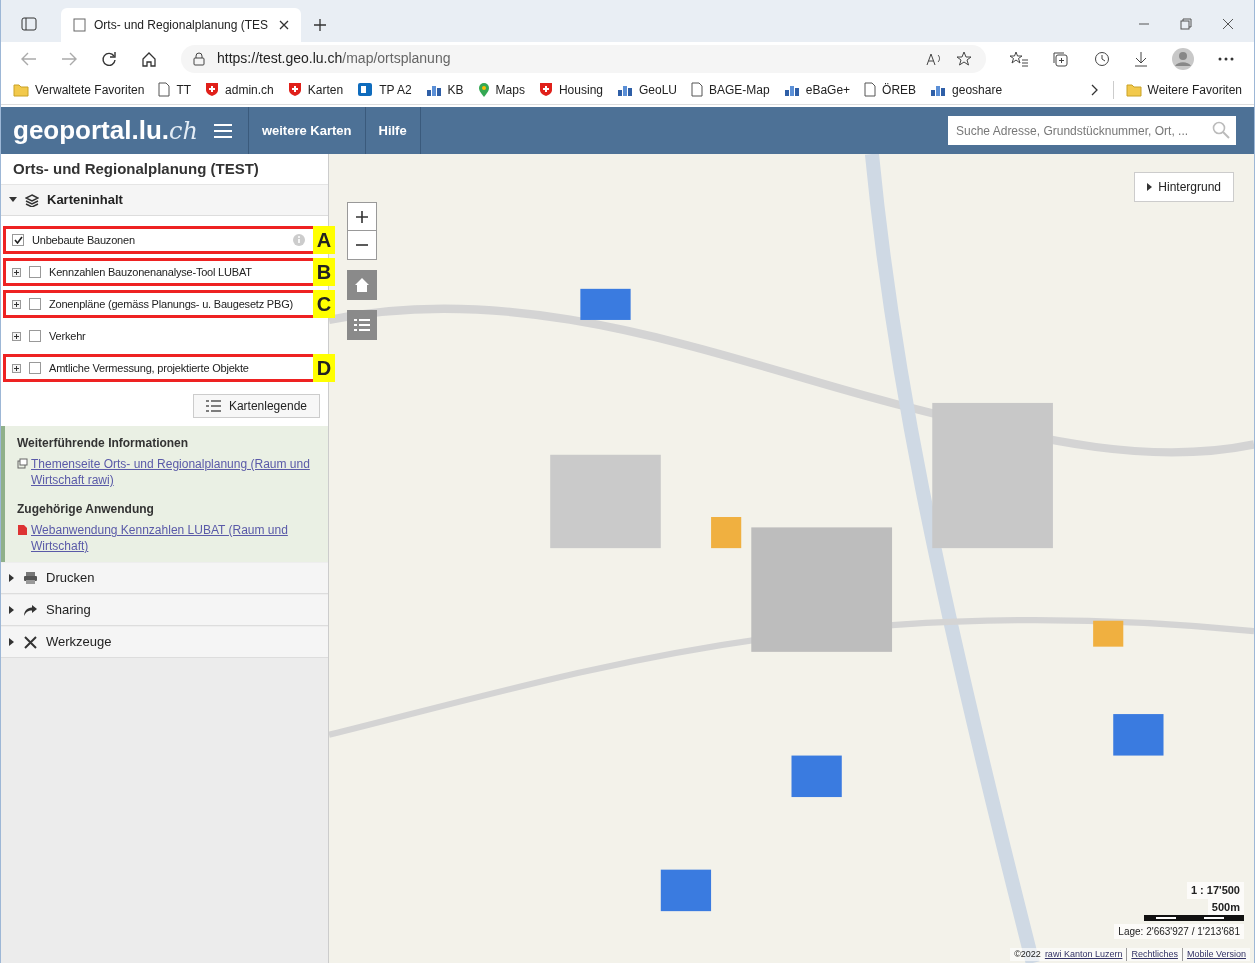 This screenshot has height=963, width=1255. Describe the element at coordinates (483, 89) in the screenshot. I see `map-pin-icon` at that location.